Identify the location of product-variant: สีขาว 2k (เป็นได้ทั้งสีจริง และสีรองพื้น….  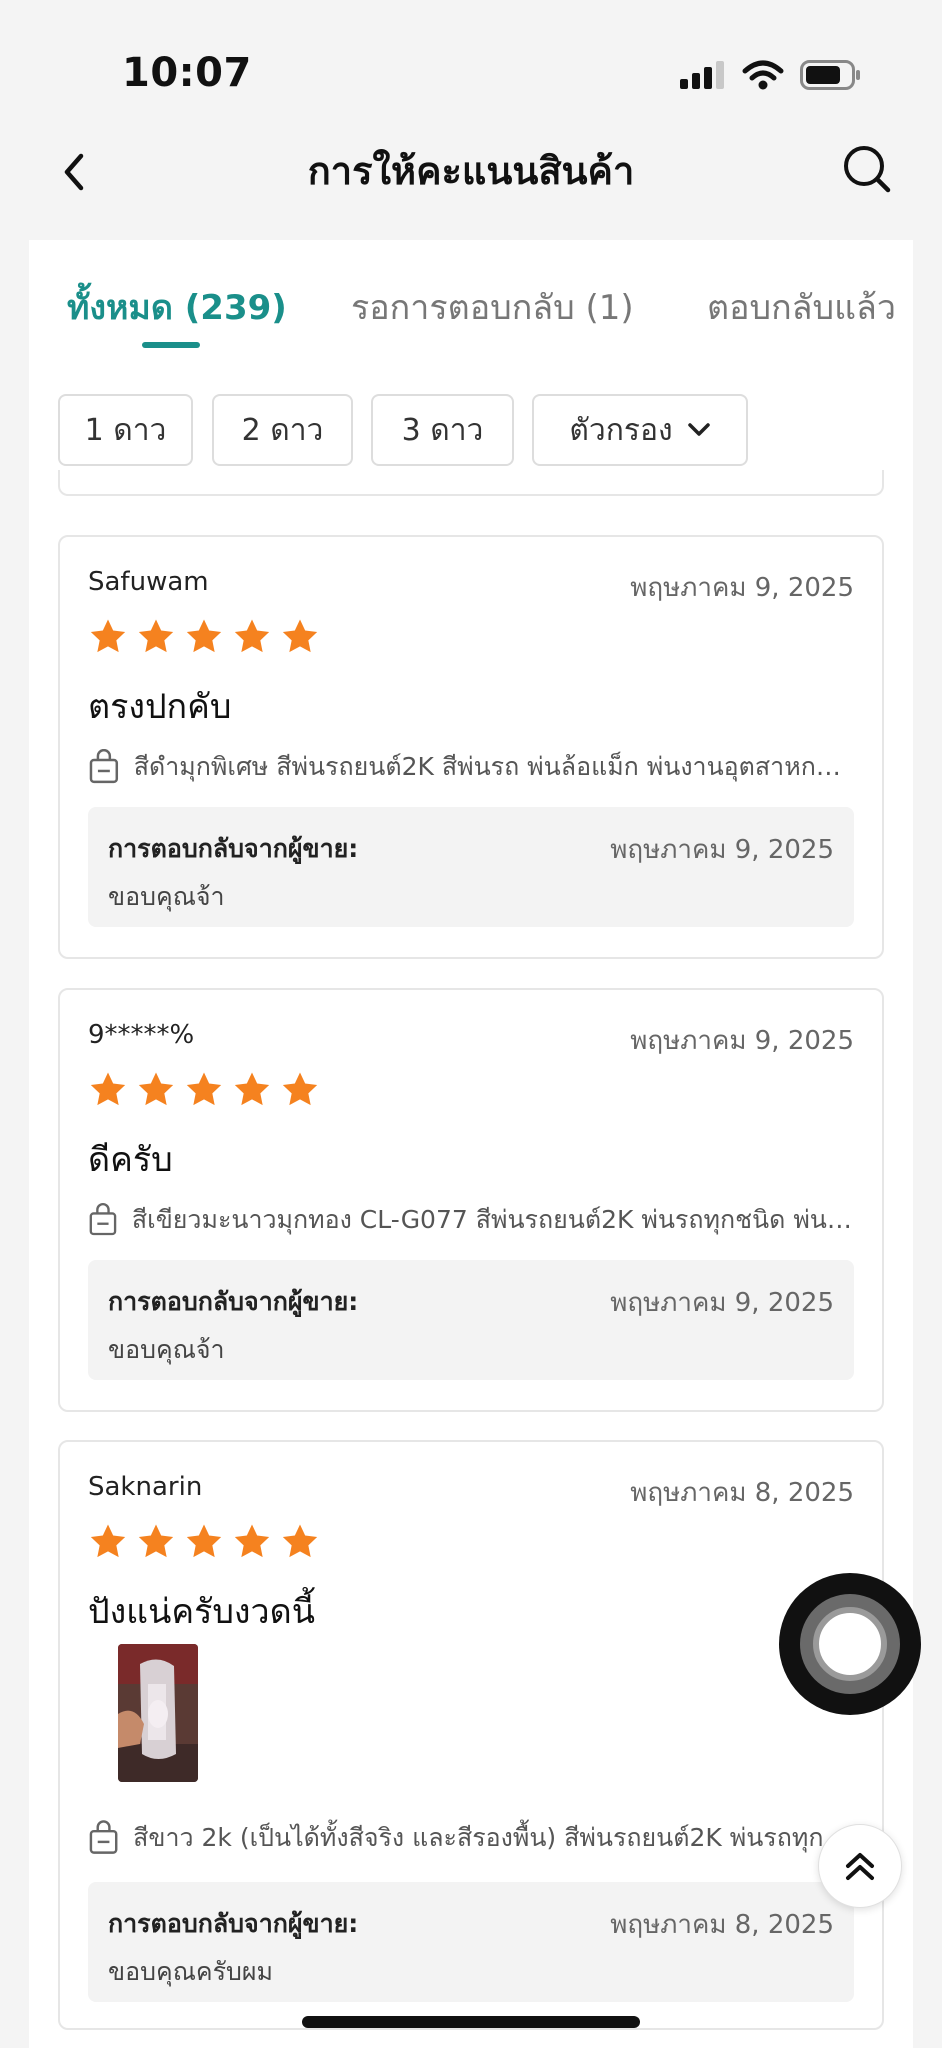
(471, 1838).